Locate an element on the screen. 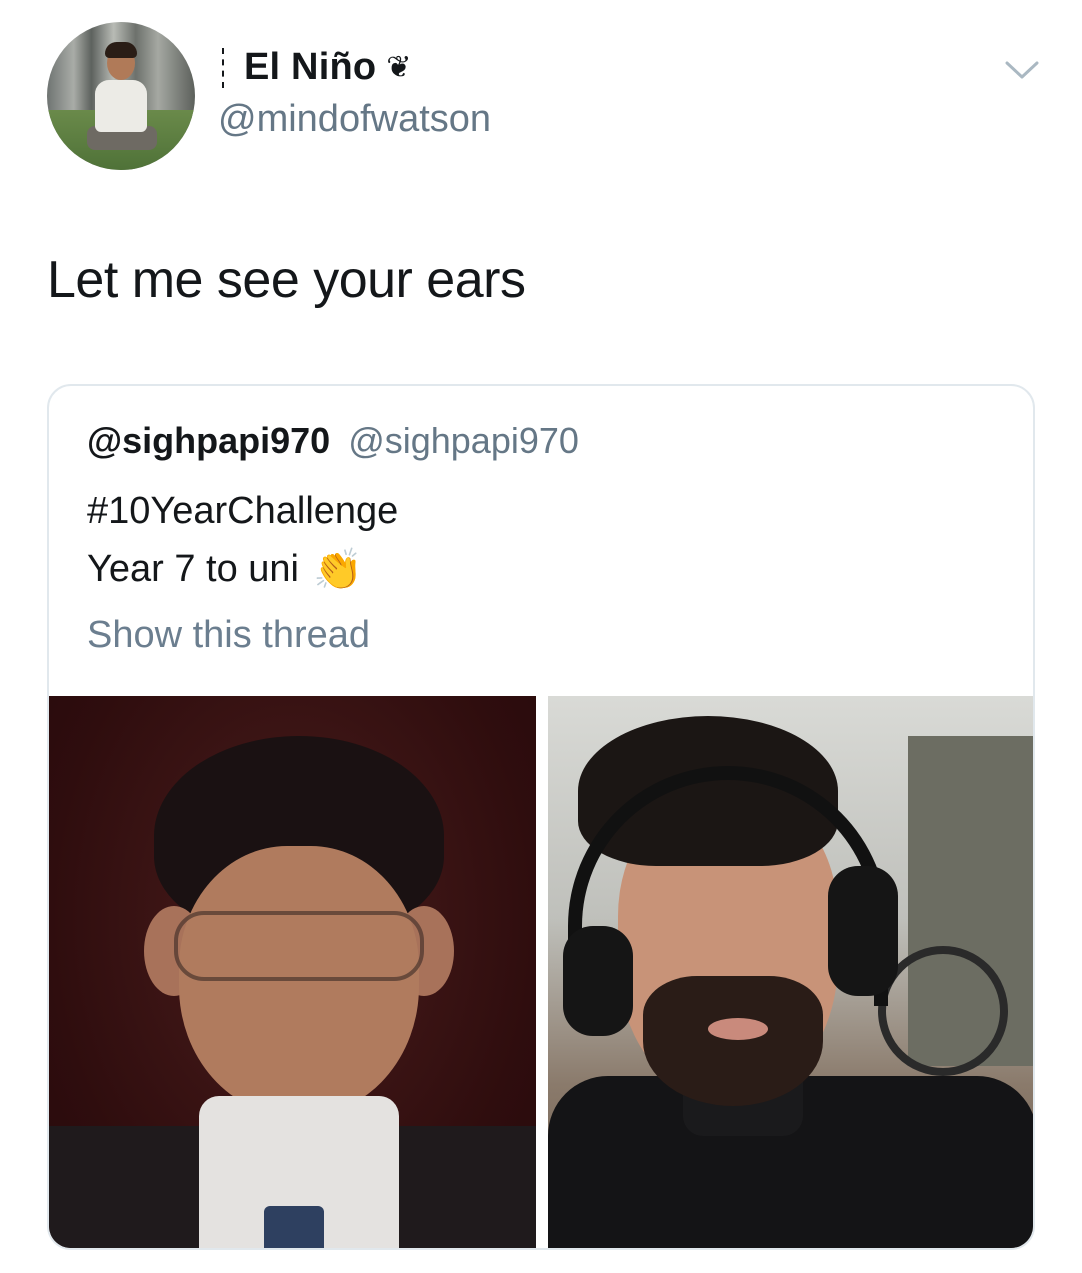  photo-after-mouth is located at coordinates (738, 1029).